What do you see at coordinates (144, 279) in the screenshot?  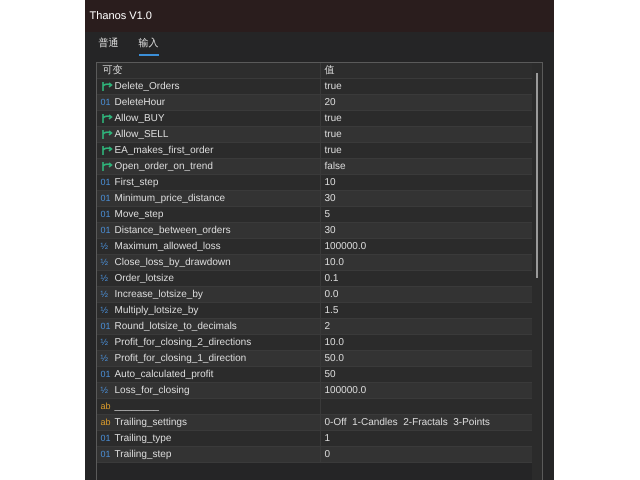 I see `parameter-name: Order_lotsize` at bounding box center [144, 279].